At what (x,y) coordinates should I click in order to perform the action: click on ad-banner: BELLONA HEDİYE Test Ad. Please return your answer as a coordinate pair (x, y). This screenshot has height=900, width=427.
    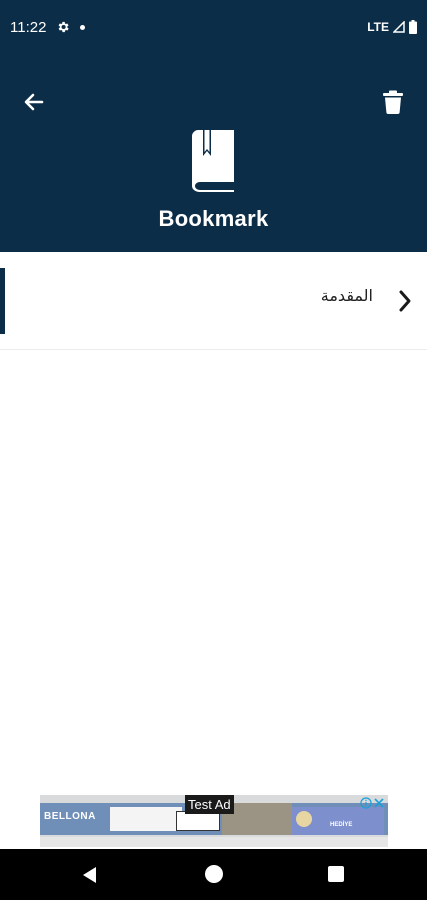
    Looking at the image, I should click on (214, 821).